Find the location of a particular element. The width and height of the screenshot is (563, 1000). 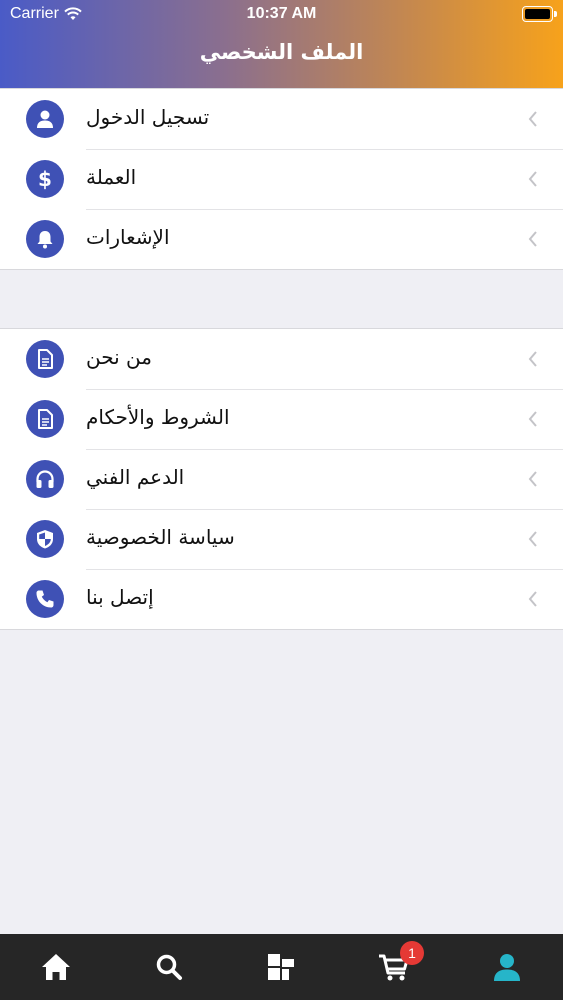

tab-search is located at coordinates (169, 967).